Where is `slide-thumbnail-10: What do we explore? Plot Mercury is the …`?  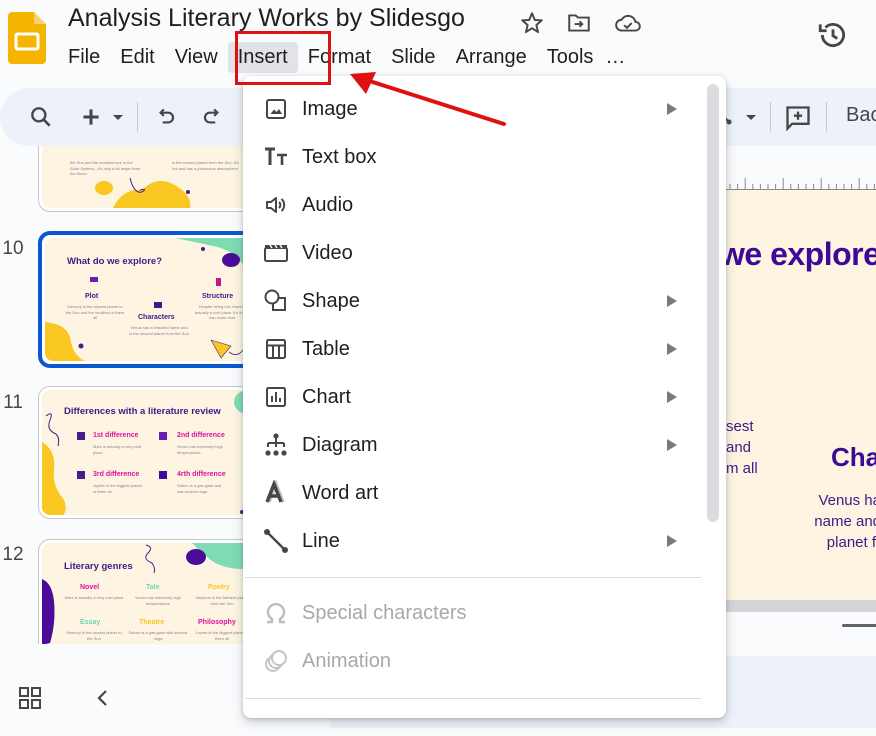 slide-thumbnail-10: What do we explore? Plot Mercury is the … is located at coordinates (141, 299).